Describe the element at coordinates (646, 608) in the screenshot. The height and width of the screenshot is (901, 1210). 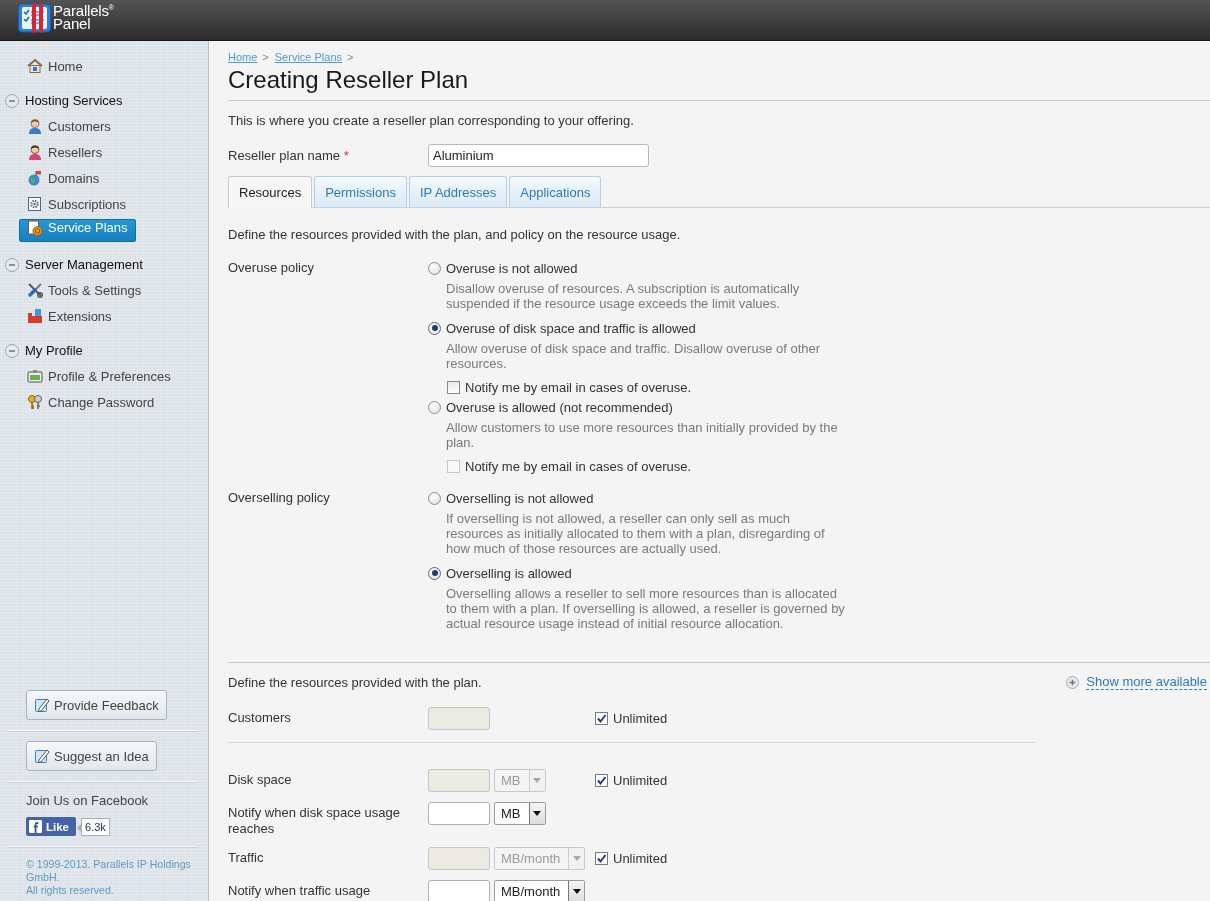
I see `option-description: Overselling allows a reseller to sell more resources than is allocated to them with a plan. If overselling is allowed, a reseller is governed by actual resource usage instead of initial resource allocation.` at that location.